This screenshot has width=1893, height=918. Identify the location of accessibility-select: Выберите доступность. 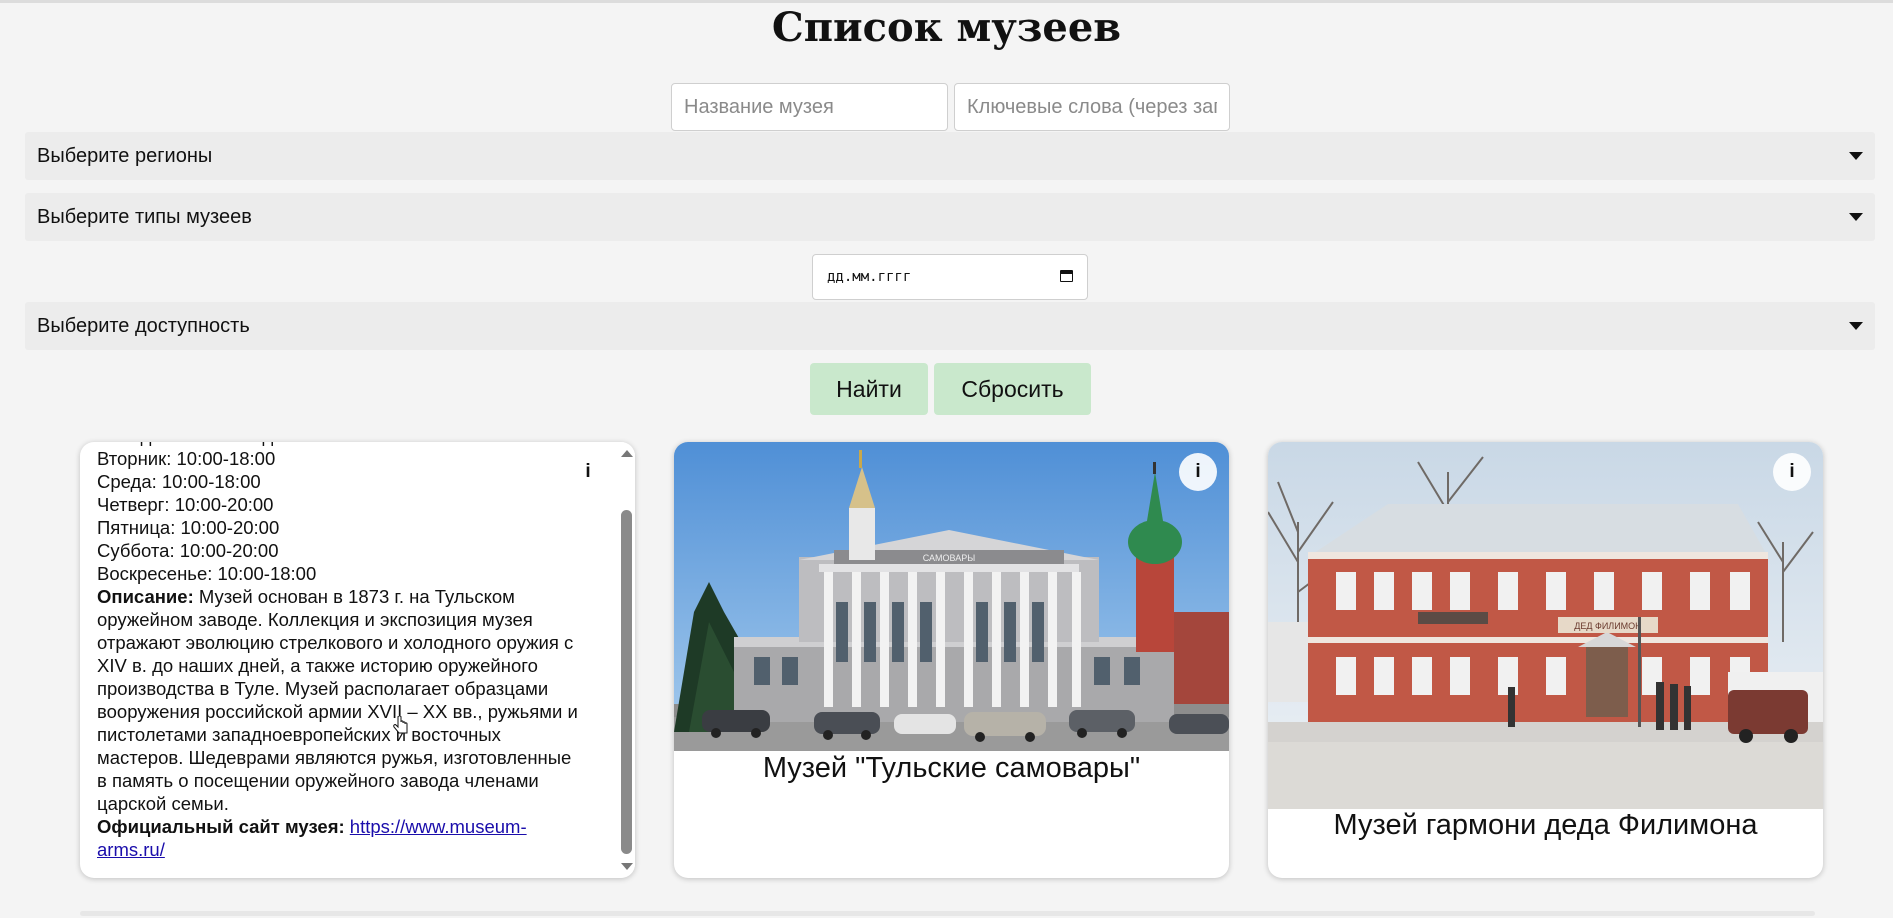
(950, 326).